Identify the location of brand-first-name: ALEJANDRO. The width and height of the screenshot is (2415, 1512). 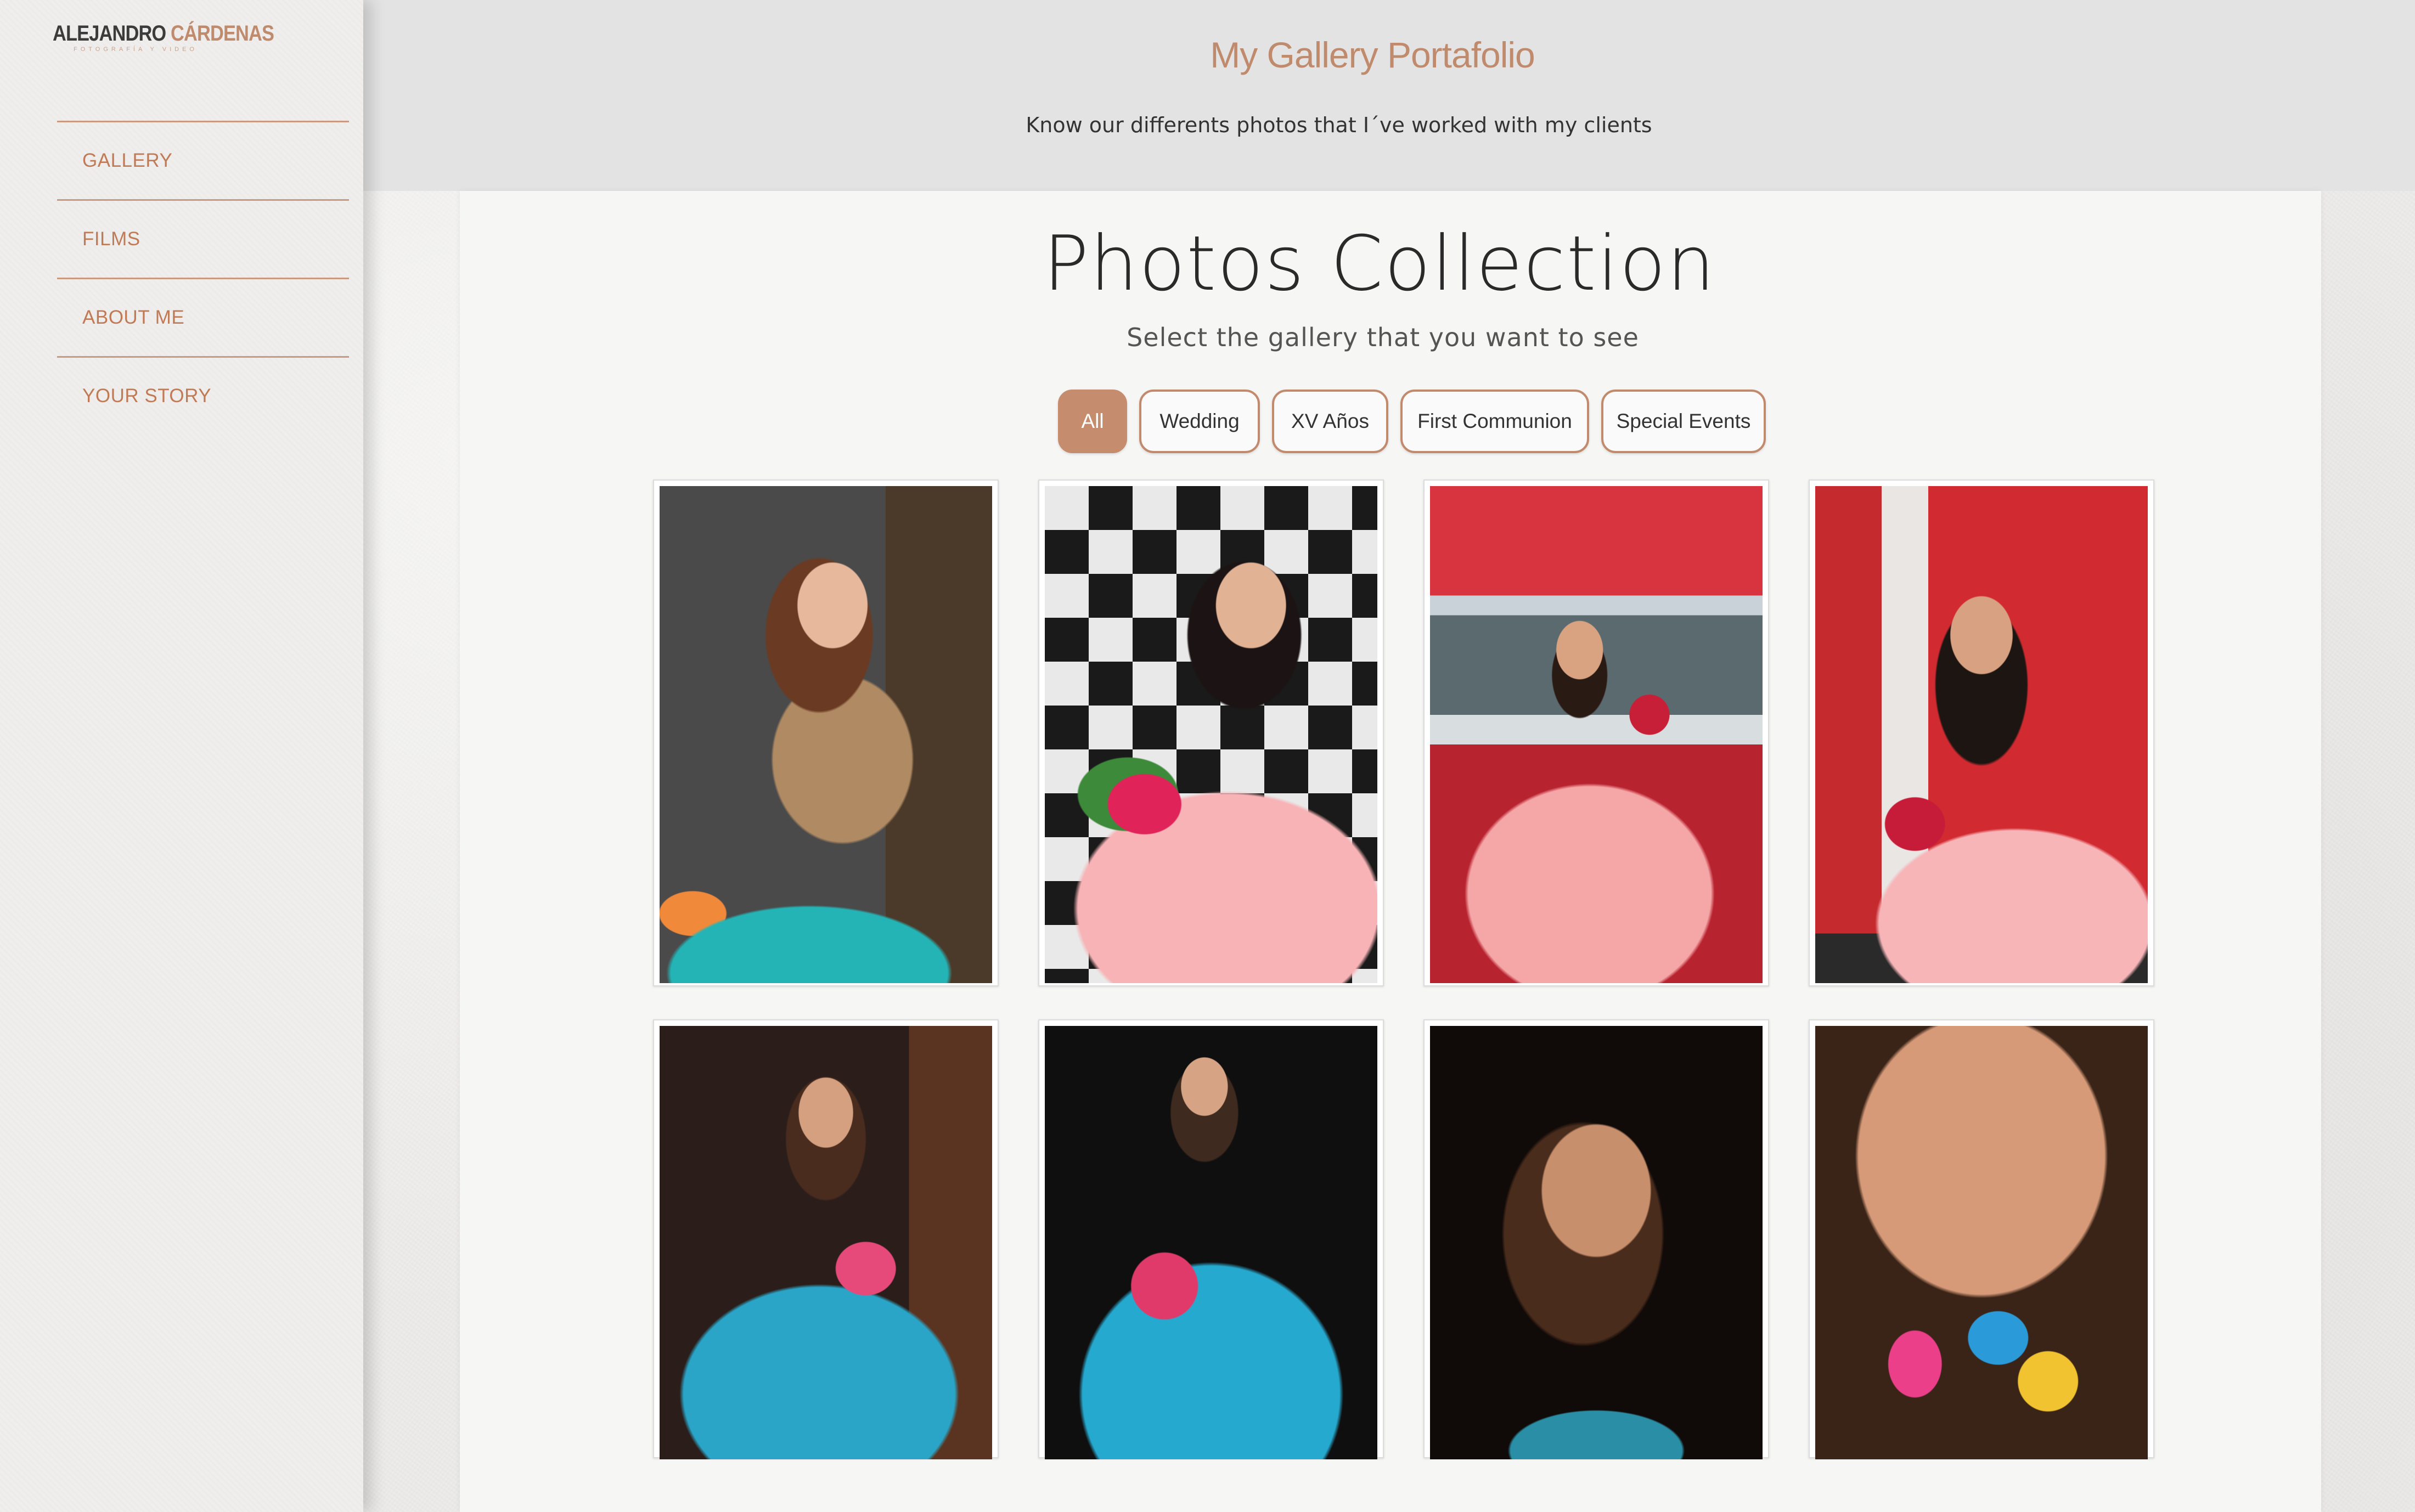
(109, 33).